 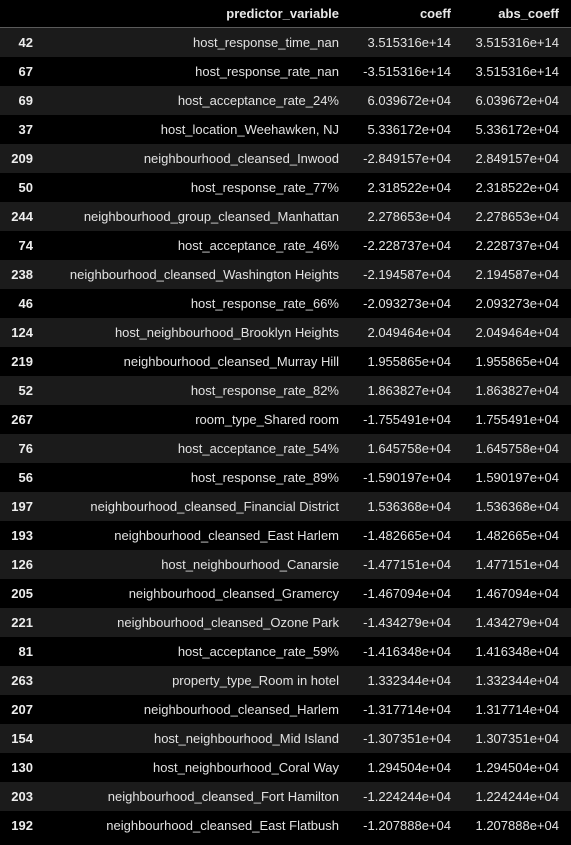 What do you see at coordinates (517, 14) in the screenshot?
I see `header-abs-coeff: abs_coeff` at bounding box center [517, 14].